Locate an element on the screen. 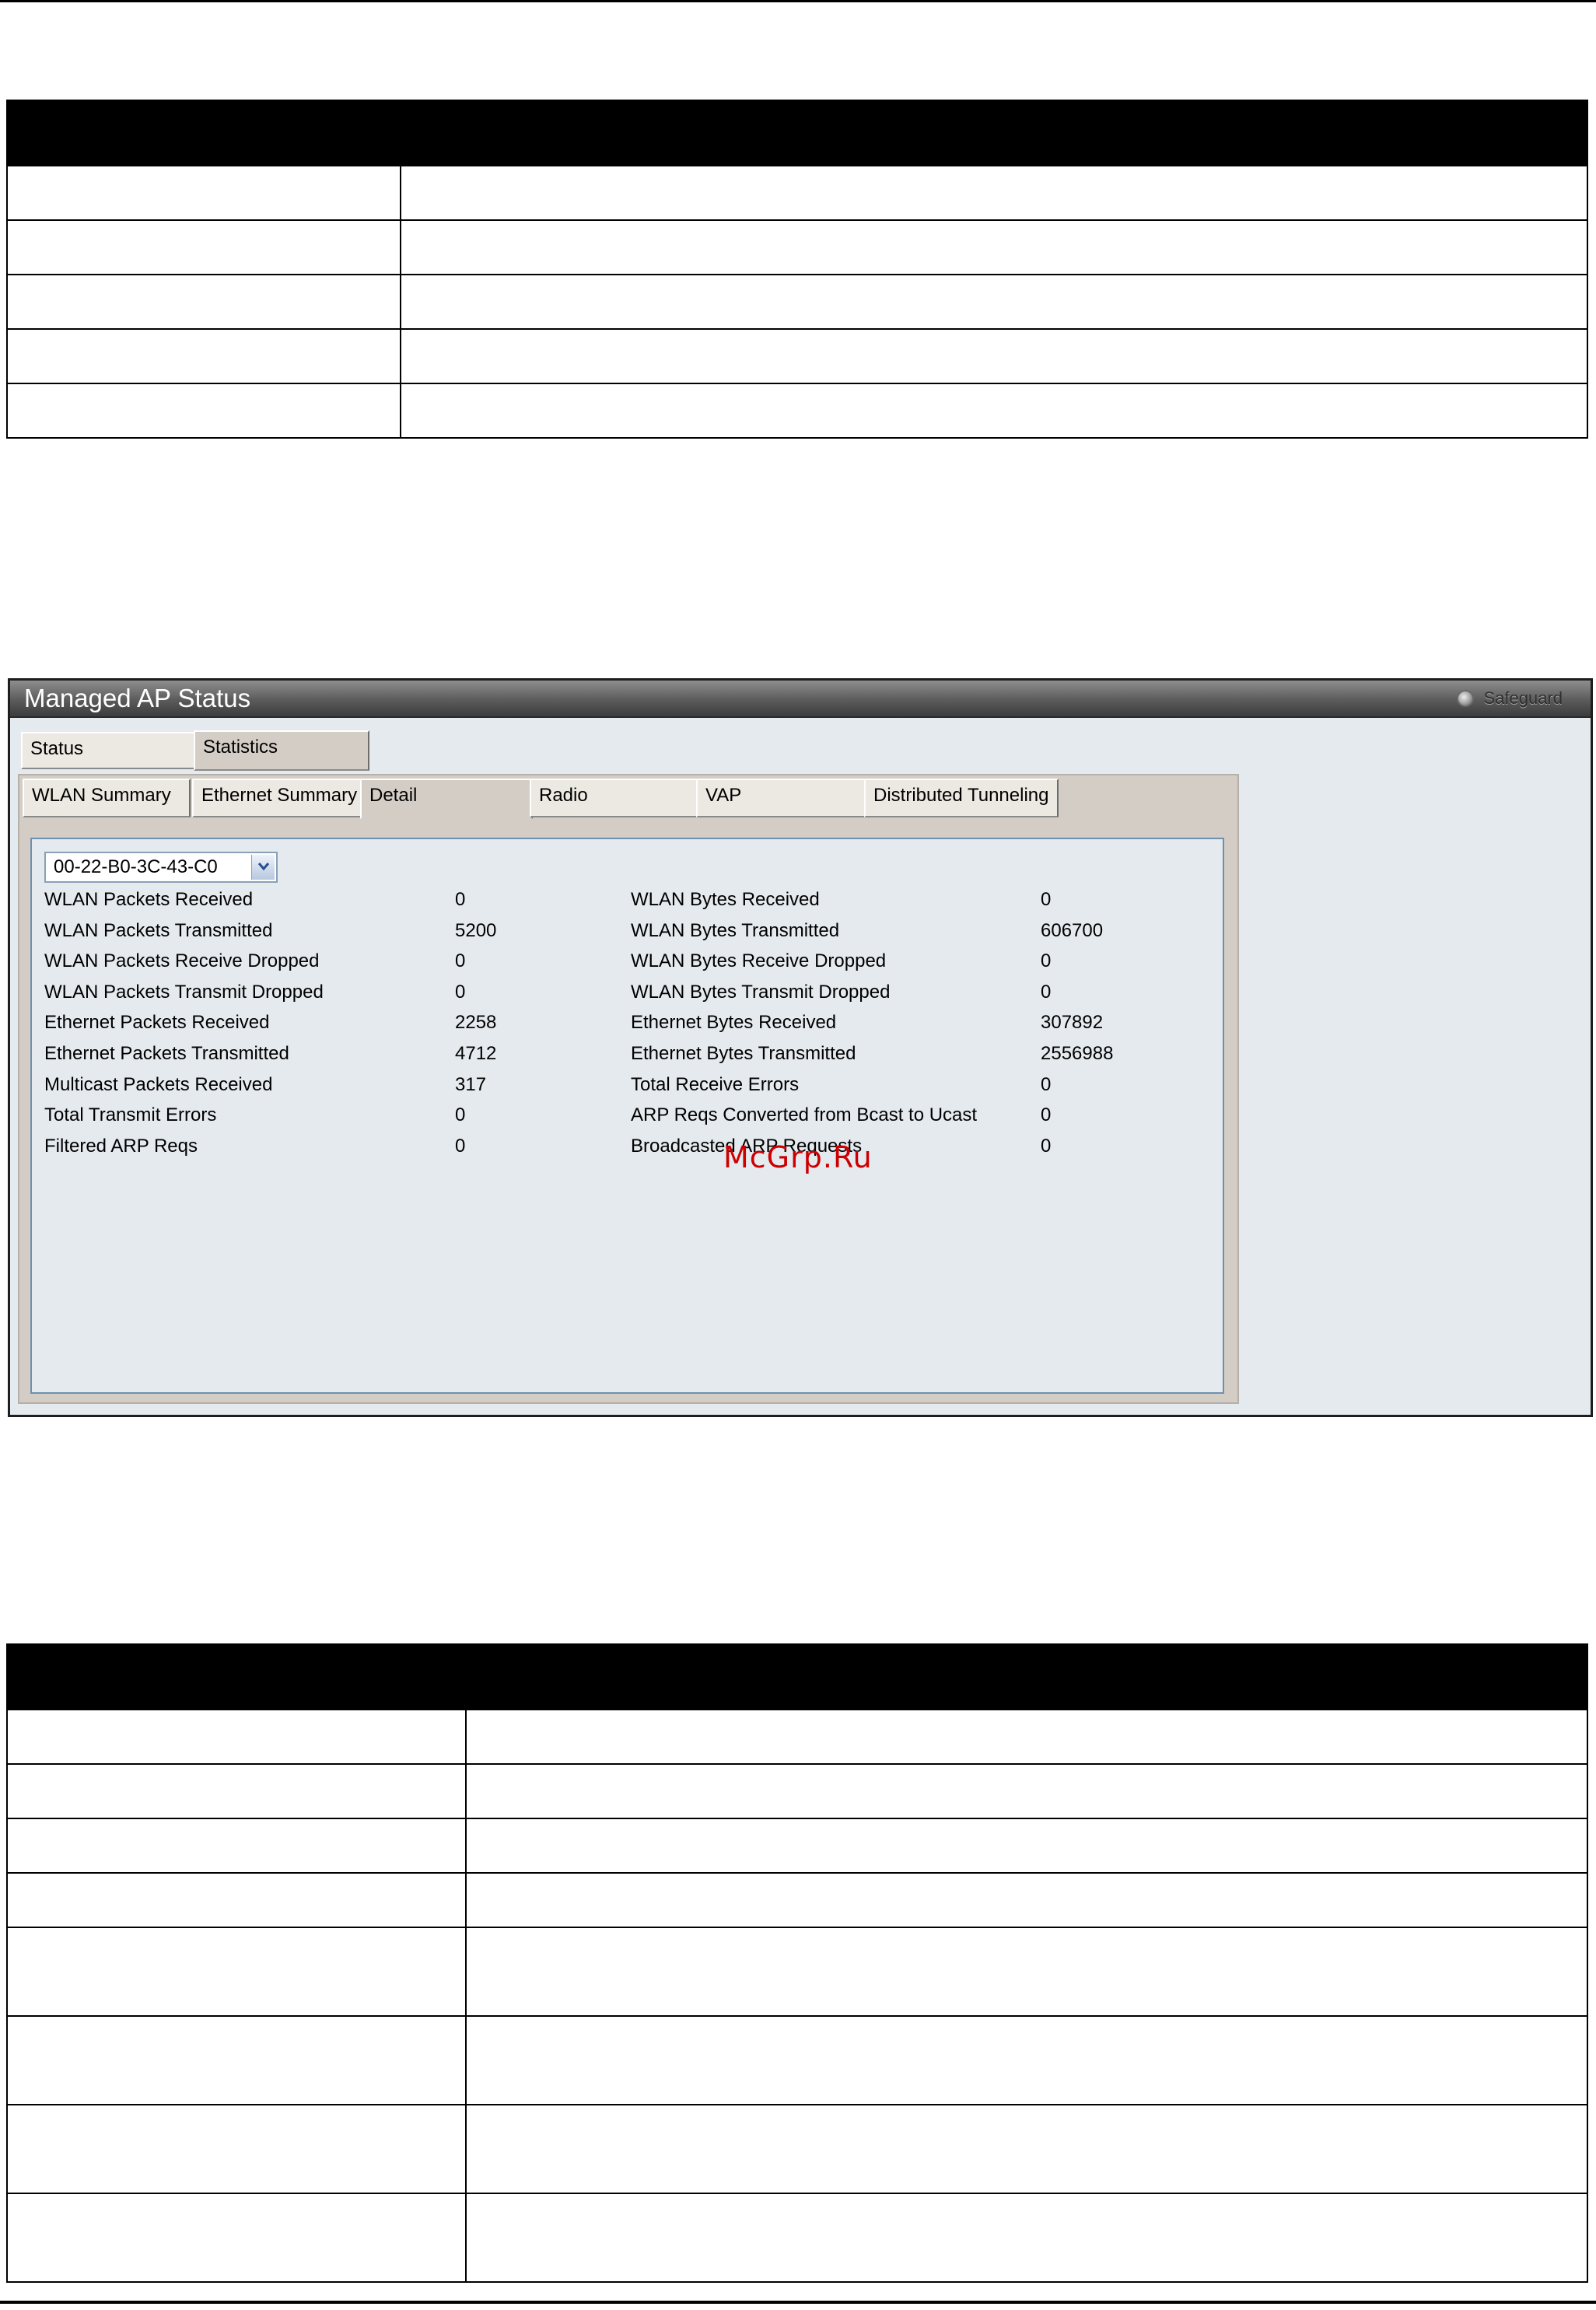 The height and width of the screenshot is (2310, 1596). bottom-rule is located at coordinates (798, 2303).